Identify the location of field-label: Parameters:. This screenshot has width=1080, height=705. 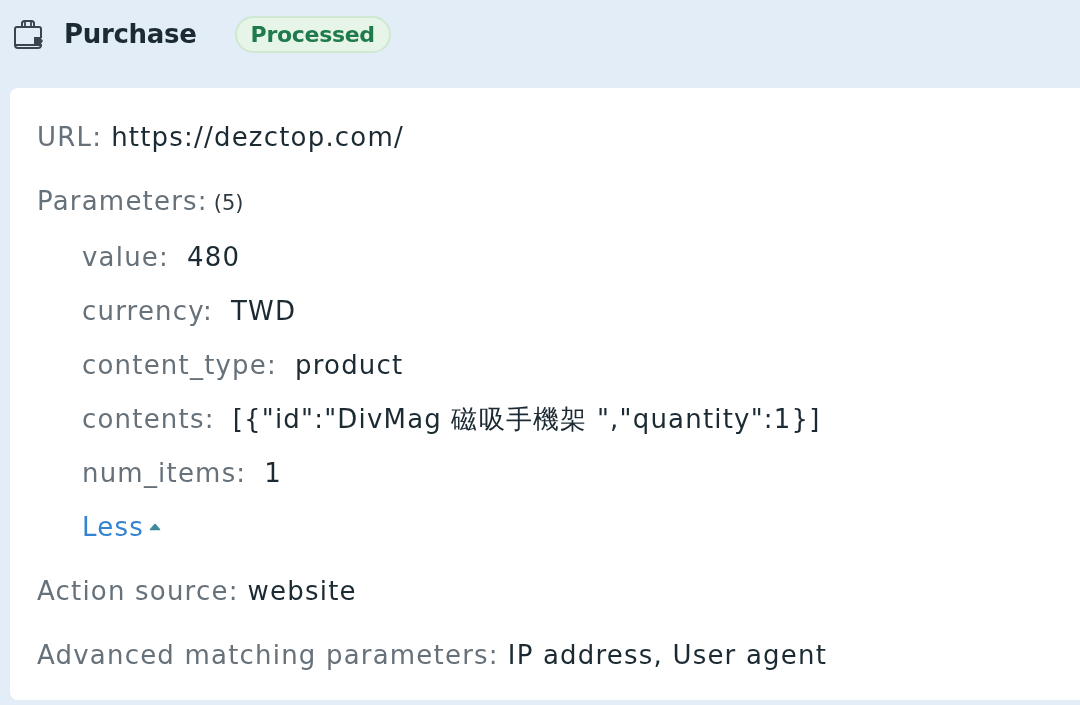
(122, 201).